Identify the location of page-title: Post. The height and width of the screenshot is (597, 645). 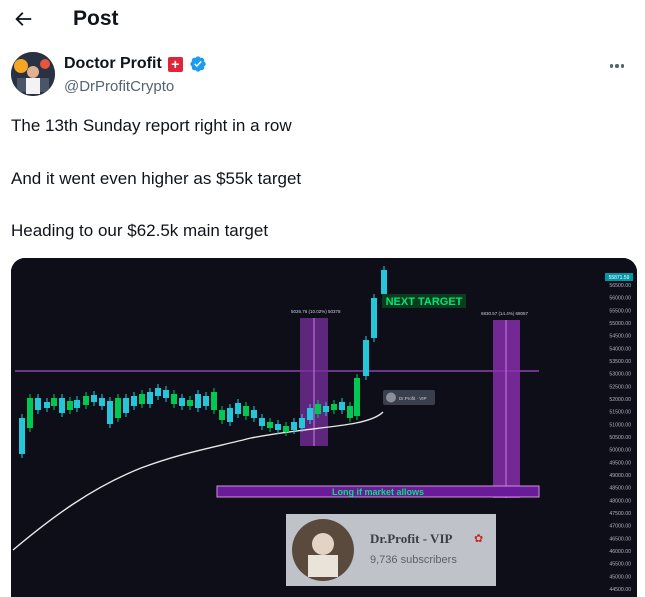
(96, 18).